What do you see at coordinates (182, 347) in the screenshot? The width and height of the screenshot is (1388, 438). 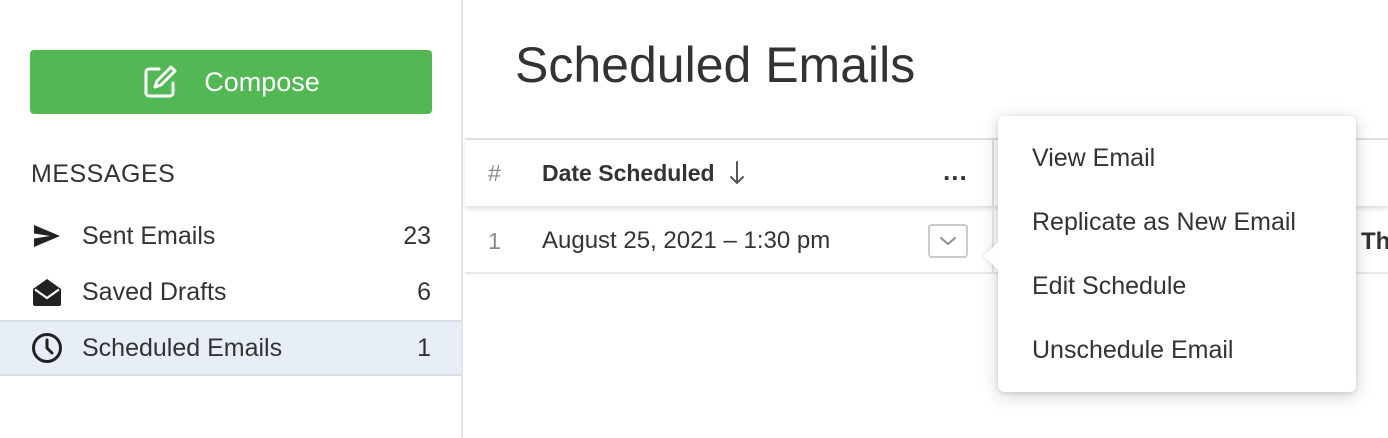 I see `sidebar-item-label: Scheduled Emails` at bounding box center [182, 347].